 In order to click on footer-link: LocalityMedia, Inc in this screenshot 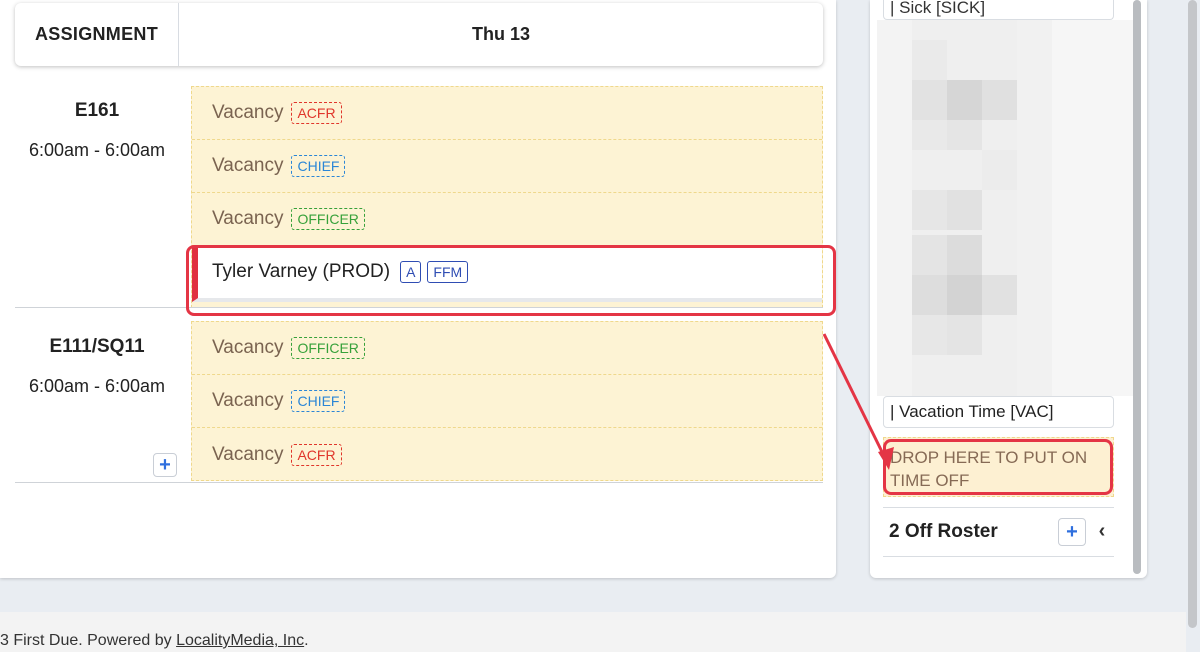, I will do `click(240, 640)`.